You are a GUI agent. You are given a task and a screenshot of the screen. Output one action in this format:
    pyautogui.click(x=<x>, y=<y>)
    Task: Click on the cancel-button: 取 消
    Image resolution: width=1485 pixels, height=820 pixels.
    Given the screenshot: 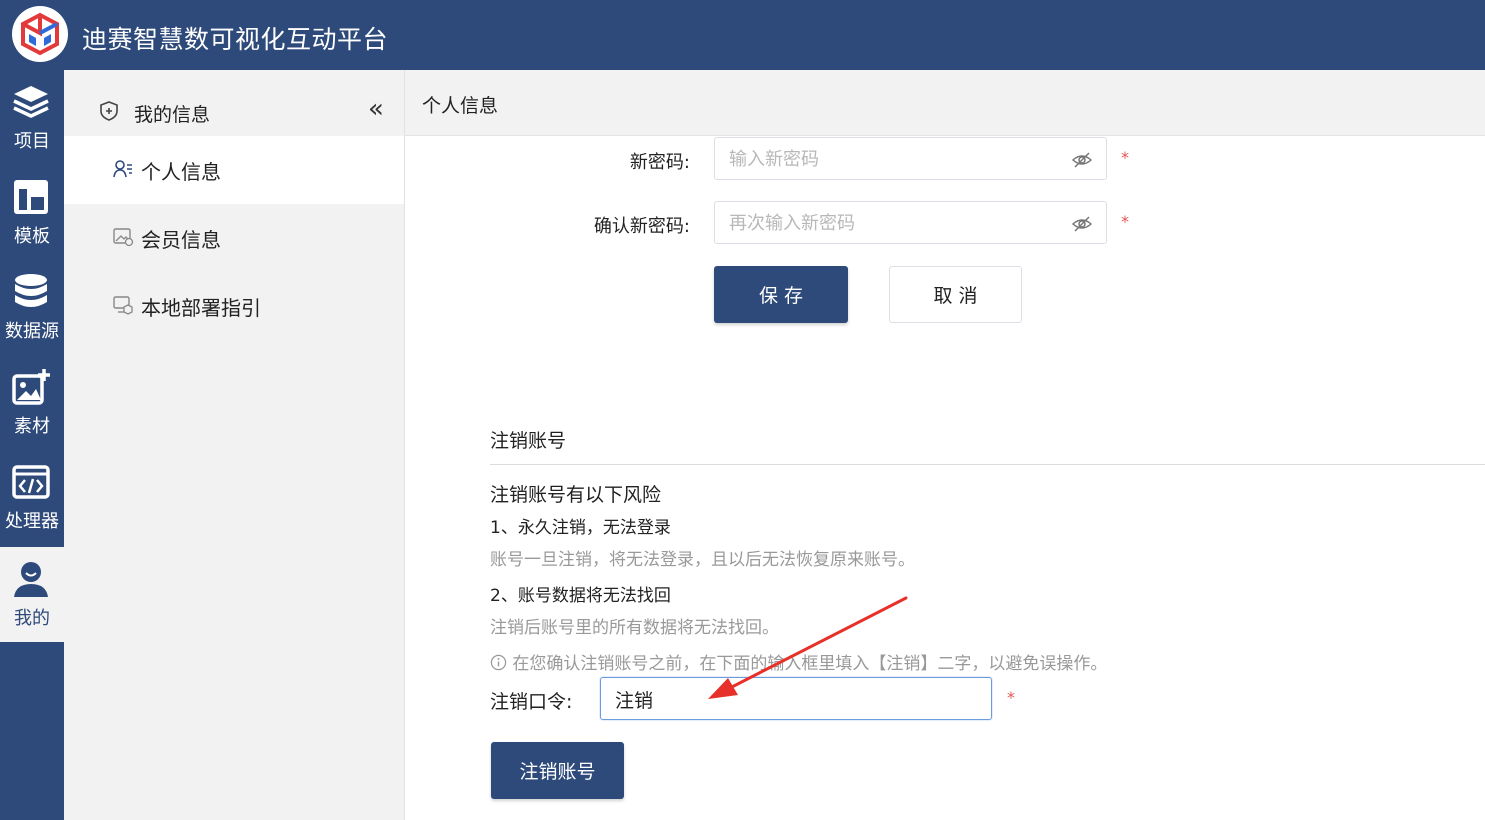 What is the action you would take?
    pyautogui.click(x=955, y=294)
    